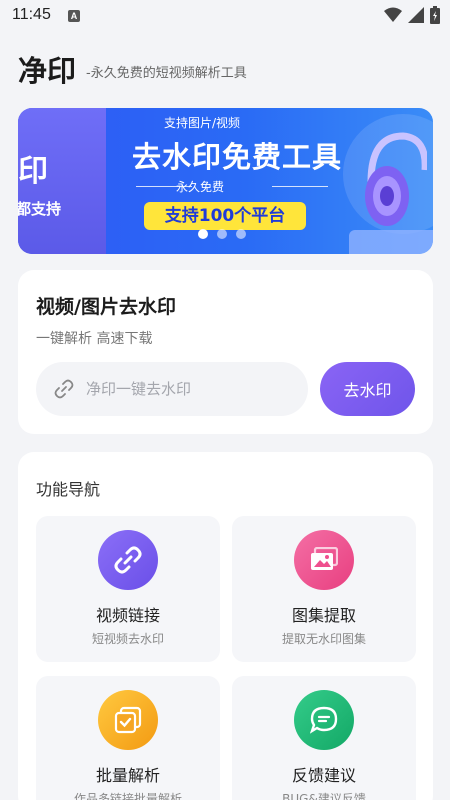 The width and height of the screenshot is (450, 800). Describe the element at coordinates (435, 15) in the screenshot. I see `battery-icon` at that location.